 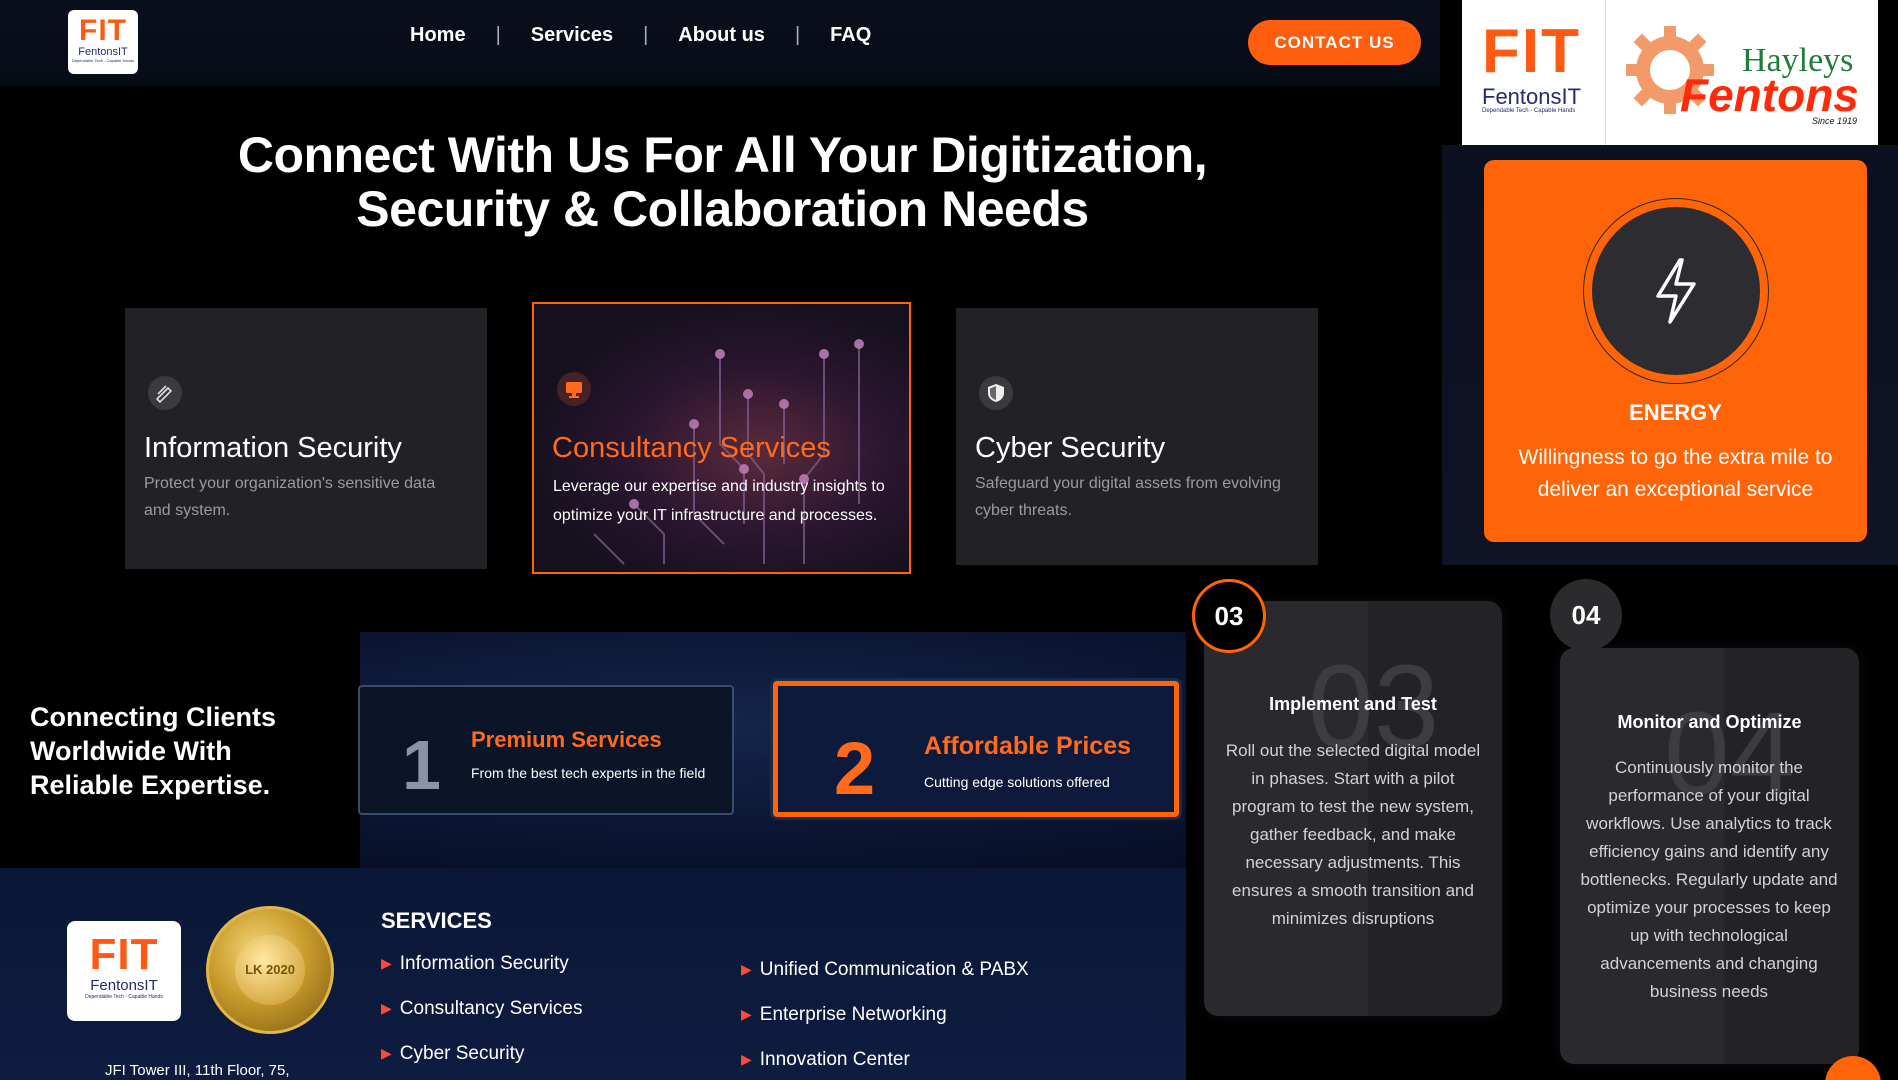 What do you see at coordinates (421, 765) in the screenshot?
I see `feature-number: 1` at bounding box center [421, 765].